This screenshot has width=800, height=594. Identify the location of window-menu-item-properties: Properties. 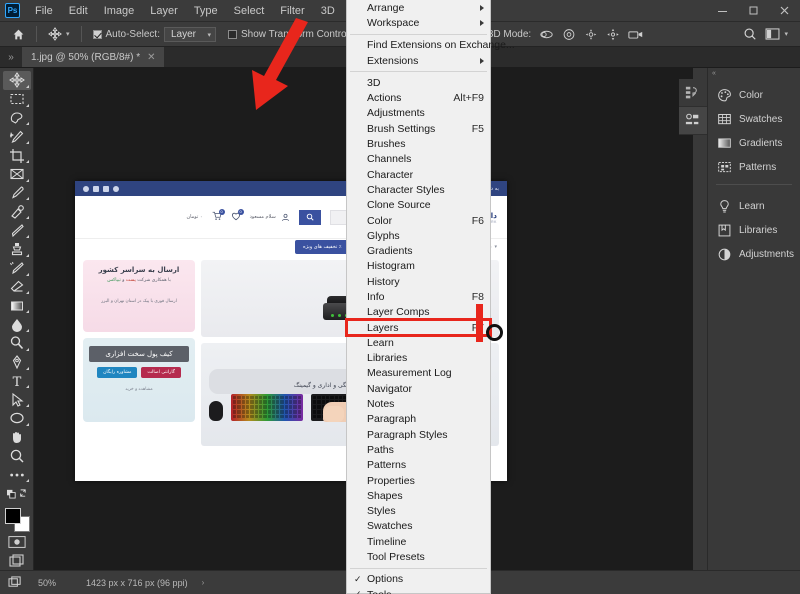
(418, 480).